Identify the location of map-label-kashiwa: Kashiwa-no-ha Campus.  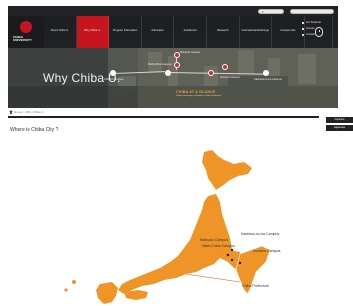
(260, 234).